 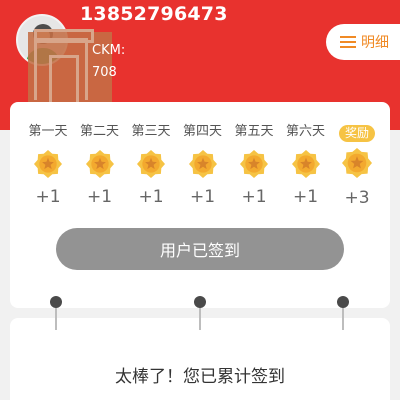 What do you see at coordinates (356, 133) in the screenshot?
I see `checkin-day-label: 奖励` at bounding box center [356, 133].